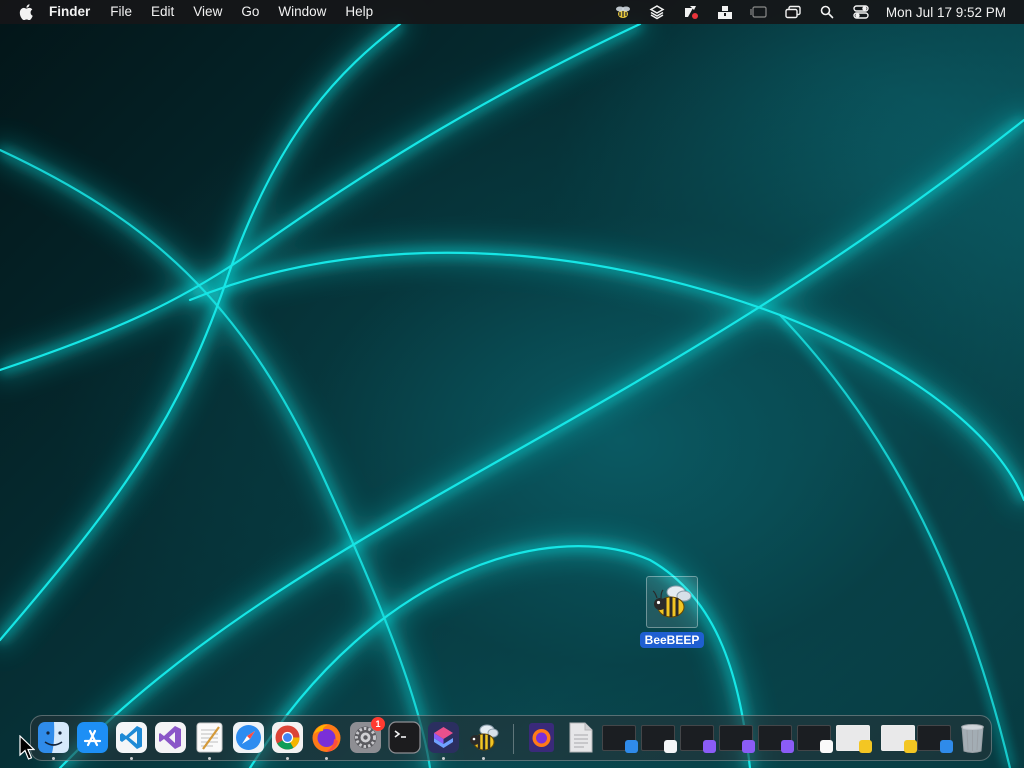  Describe the element at coordinates (513, 739) in the screenshot. I see `dock-separator` at that location.